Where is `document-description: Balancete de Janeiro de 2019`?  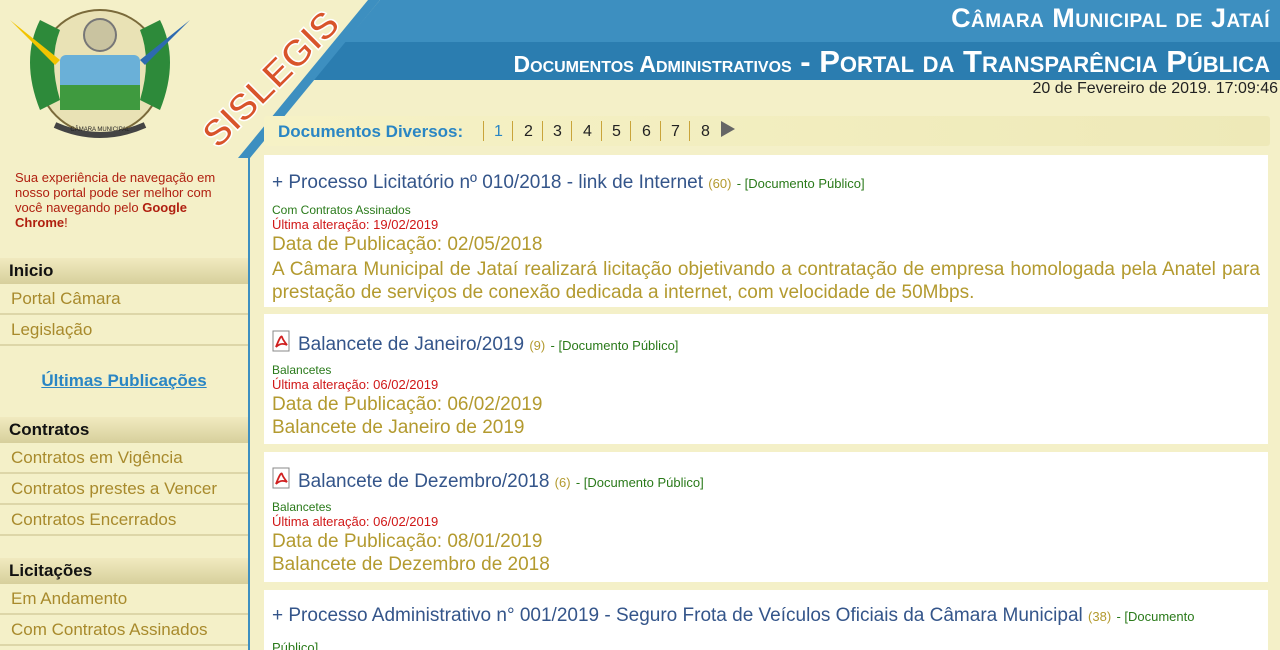 document-description: Balancete de Janeiro de 2019 is located at coordinates (398, 427).